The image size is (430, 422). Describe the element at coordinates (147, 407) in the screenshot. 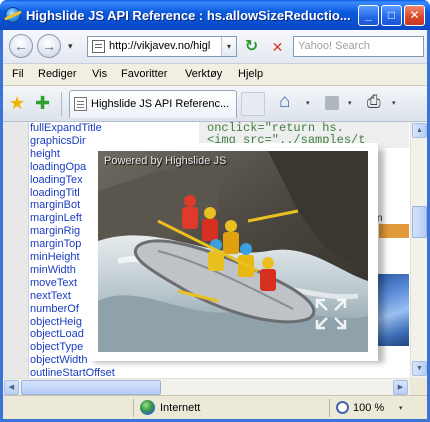

I see `globe-icon` at that location.